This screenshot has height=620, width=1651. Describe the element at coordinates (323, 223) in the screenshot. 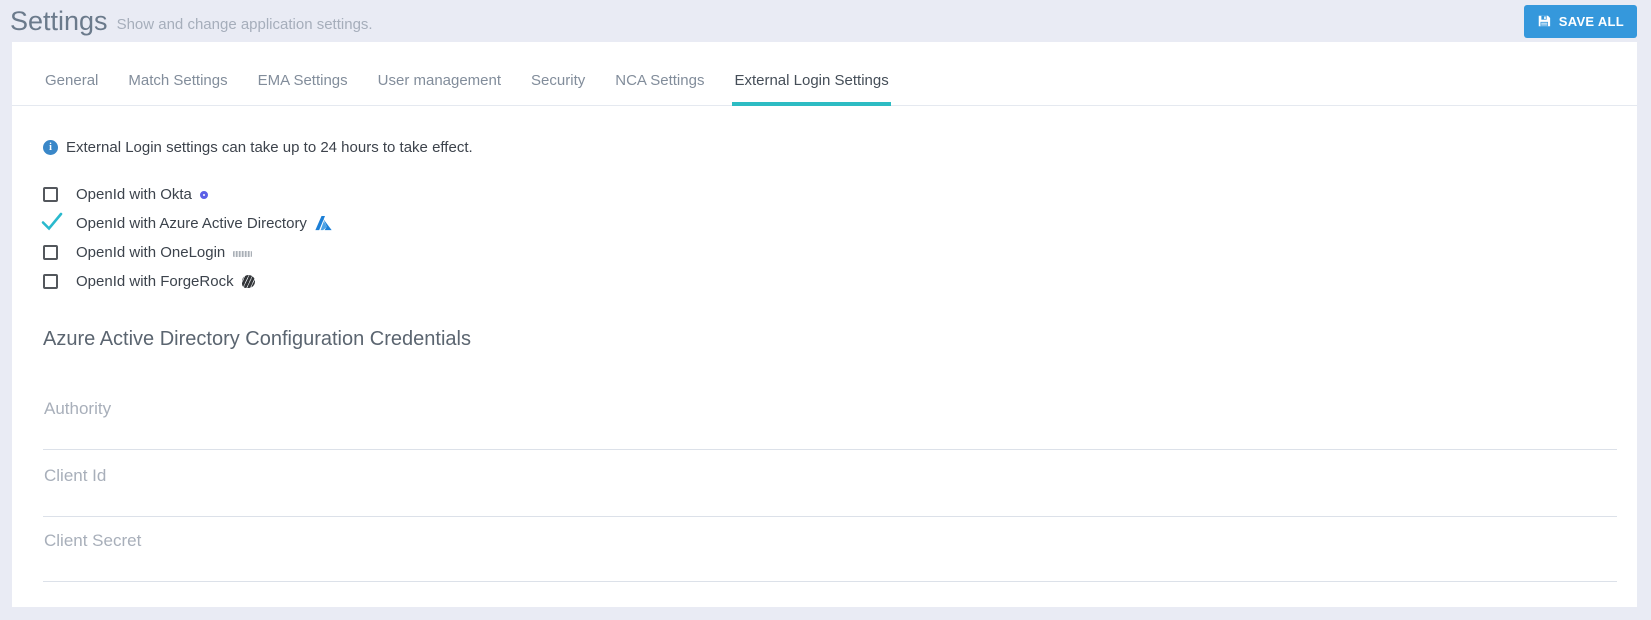

I see `azure-icon` at that location.